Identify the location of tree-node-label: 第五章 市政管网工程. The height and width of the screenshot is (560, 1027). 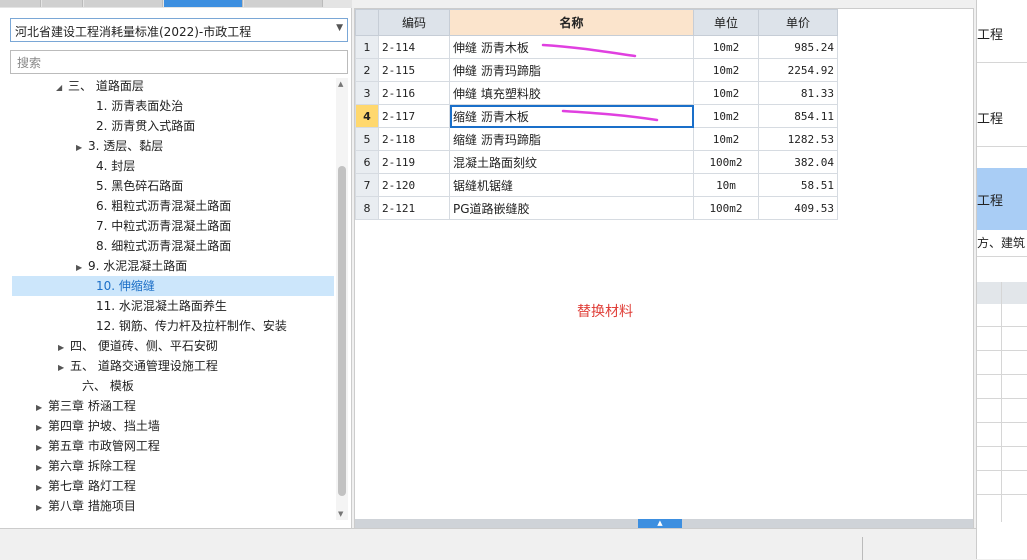
(104, 446).